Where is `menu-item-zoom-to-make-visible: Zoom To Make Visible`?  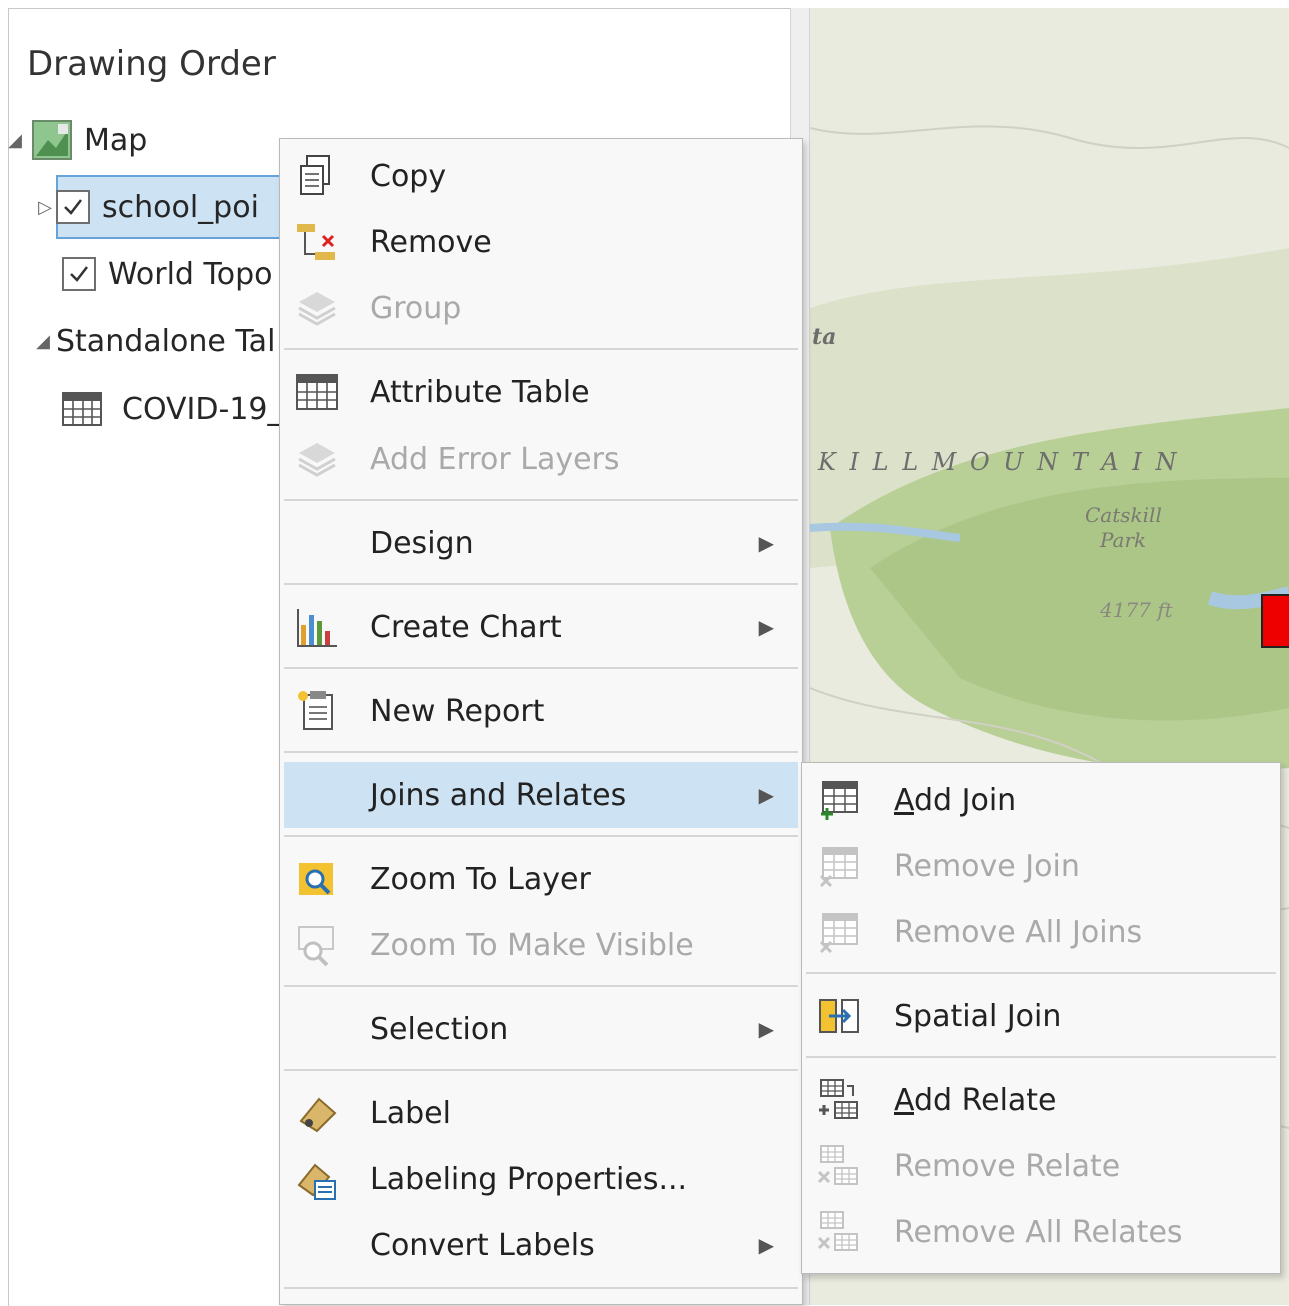
menu-item-zoom-to-make-visible: Zoom To Make Visible is located at coordinates (541, 945).